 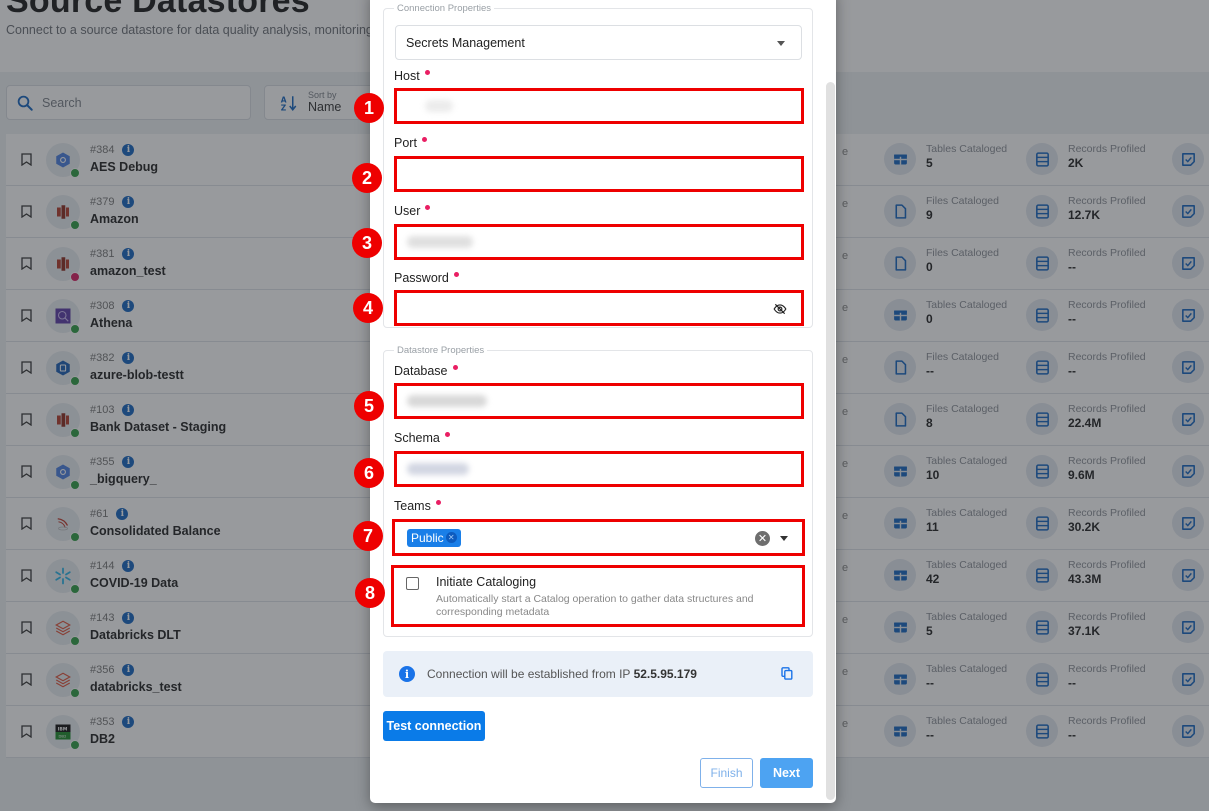 What do you see at coordinates (368, 308) in the screenshot?
I see `callout-4: 4` at bounding box center [368, 308].